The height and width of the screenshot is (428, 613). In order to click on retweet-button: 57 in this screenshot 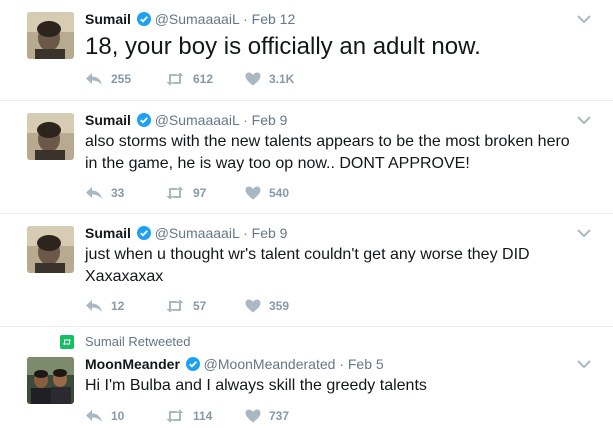, I will do `click(205, 306)`.